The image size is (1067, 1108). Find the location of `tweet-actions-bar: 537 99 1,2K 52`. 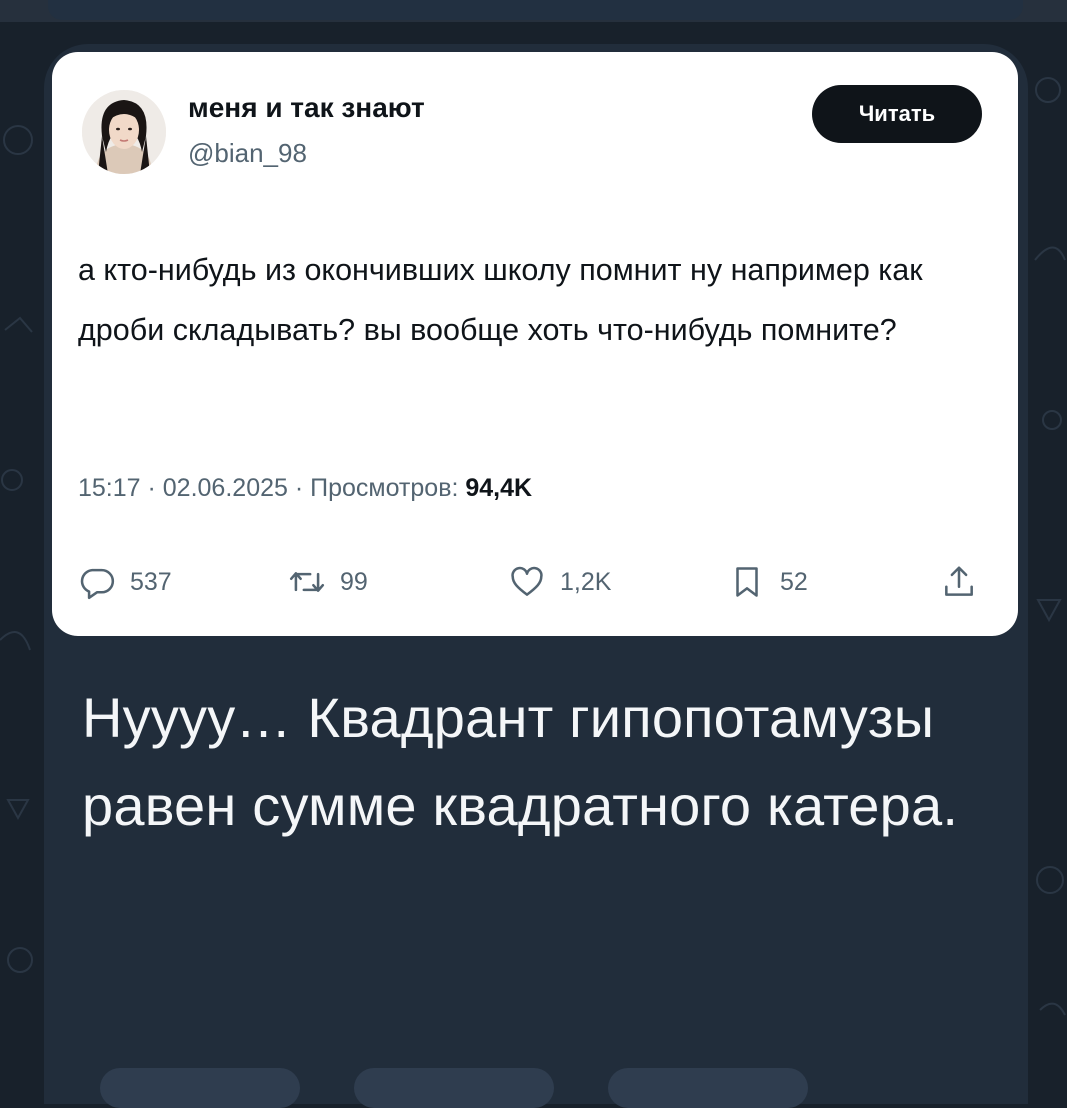

tweet-actions-bar: 537 99 1,2K 52 is located at coordinates (535, 582).